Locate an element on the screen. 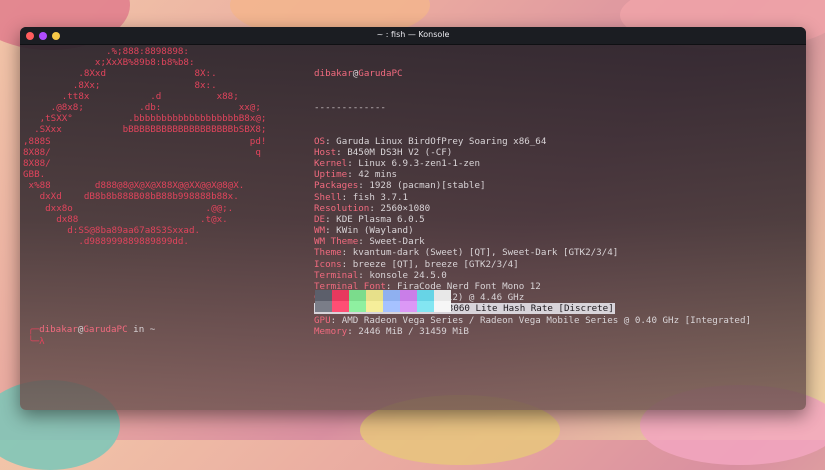 Image resolution: width=825 pixels, height=470 pixels. info-row-packages: Packages: 1928 (pacman)[stable] is located at coordinates (400, 186).